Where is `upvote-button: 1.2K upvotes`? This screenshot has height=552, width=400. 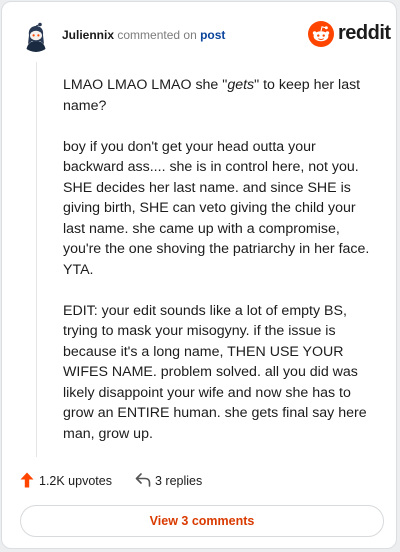
upvote-button: 1.2K upvotes is located at coordinates (70, 481).